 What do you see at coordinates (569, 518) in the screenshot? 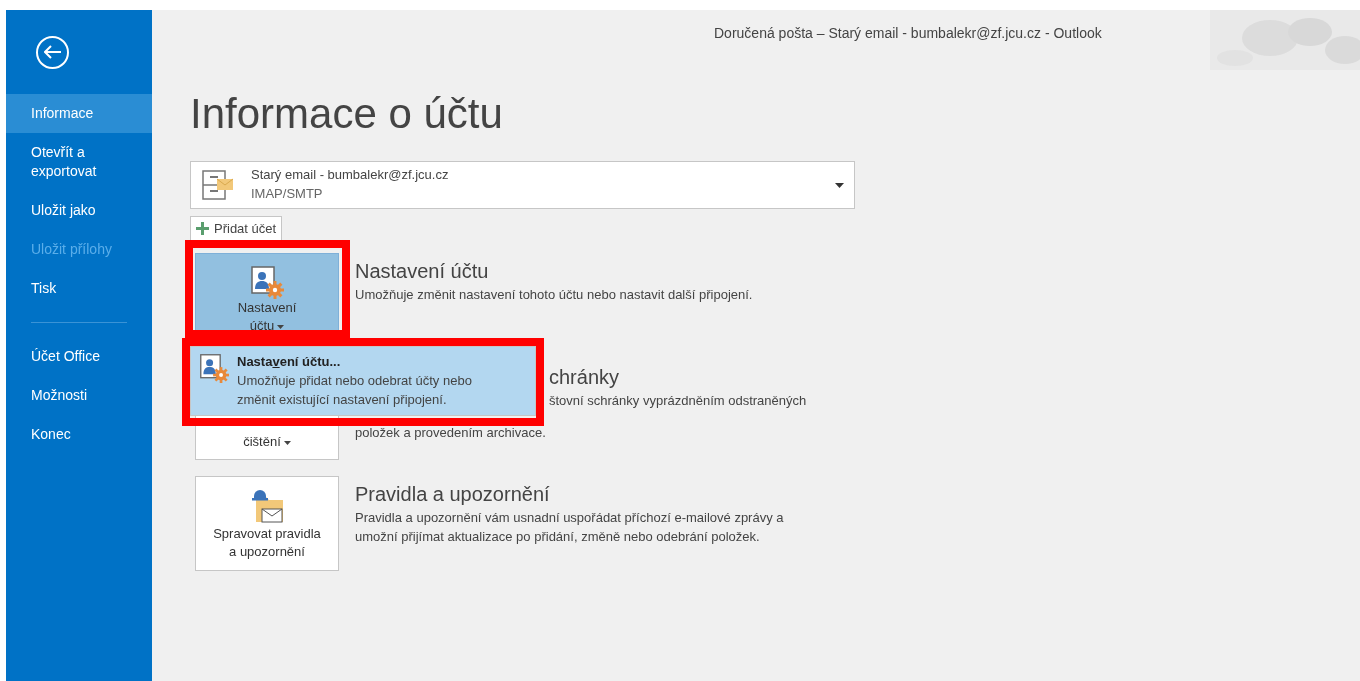
I see `section-description: Pravidla a upozornění vám usnadní uspořádat příchozí e-mailové zprávy a` at bounding box center [569, 518].